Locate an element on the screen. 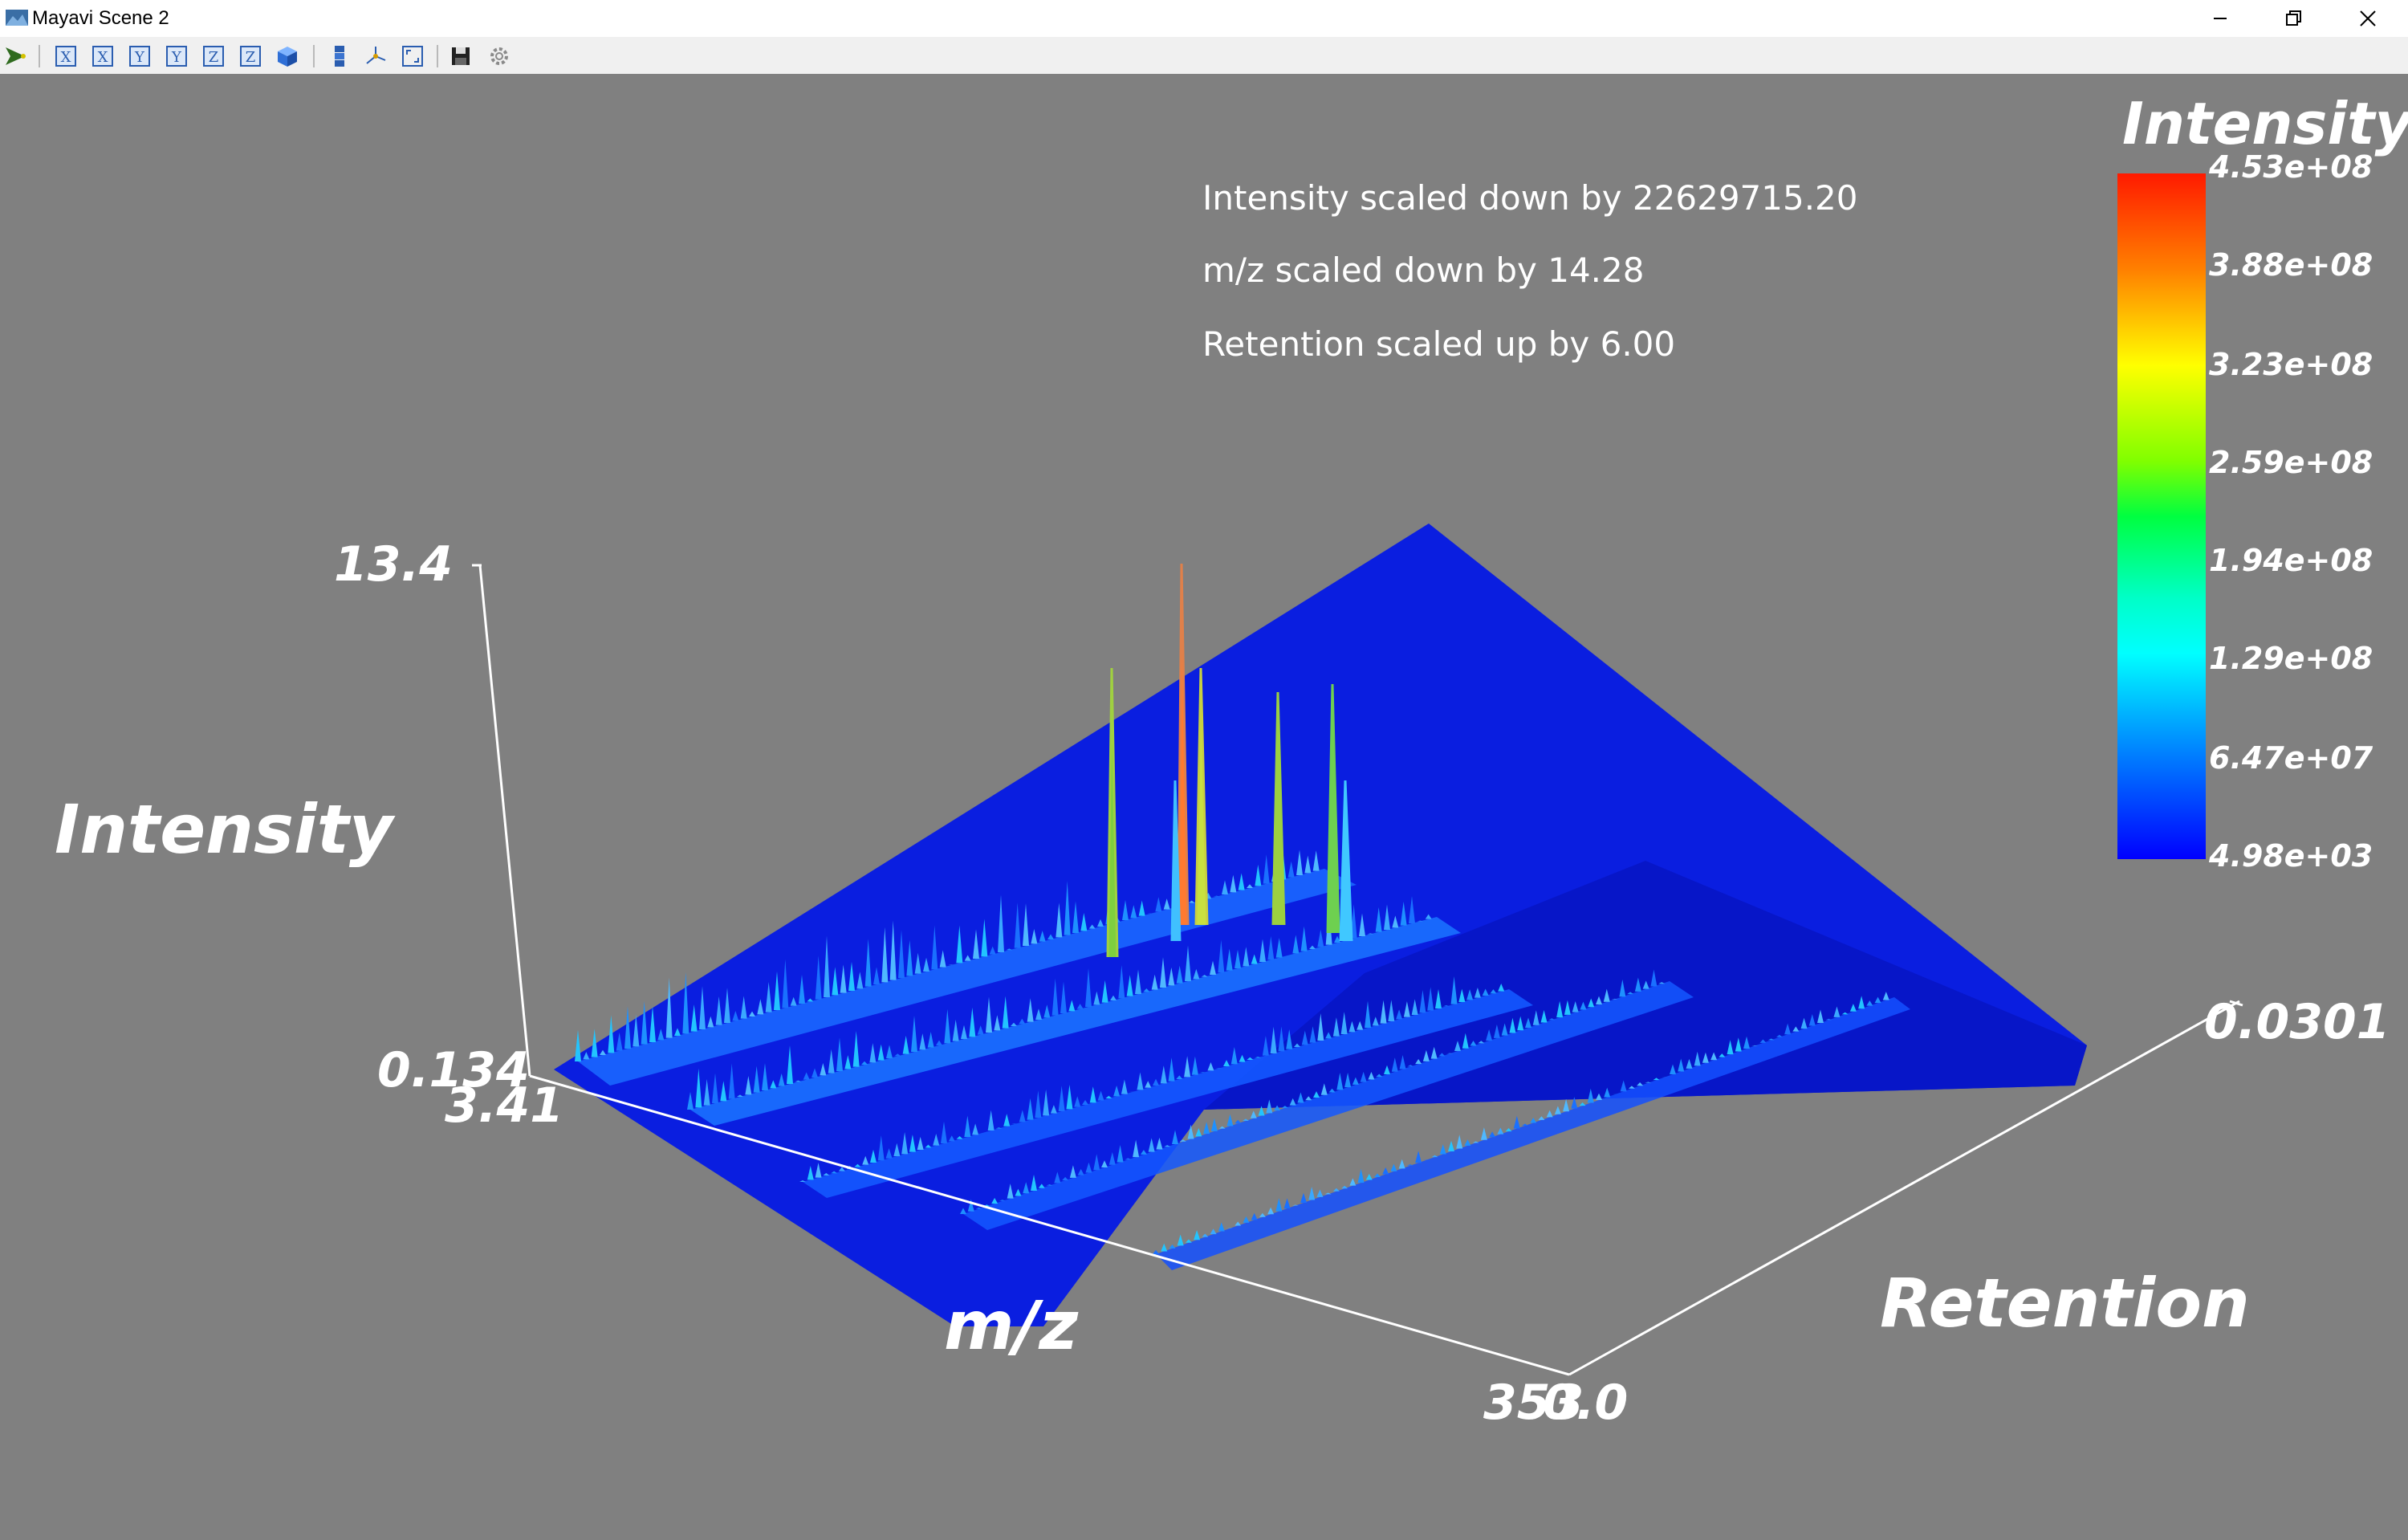  view-y-minus-button: Y is located at coordinates (176, 56).